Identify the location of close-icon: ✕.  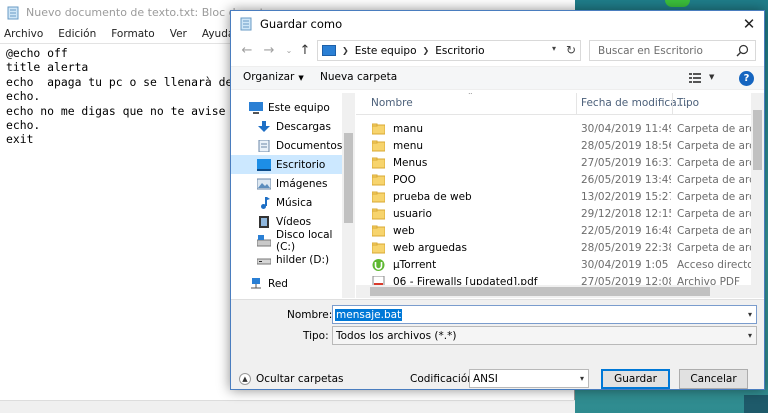
(749, 24).